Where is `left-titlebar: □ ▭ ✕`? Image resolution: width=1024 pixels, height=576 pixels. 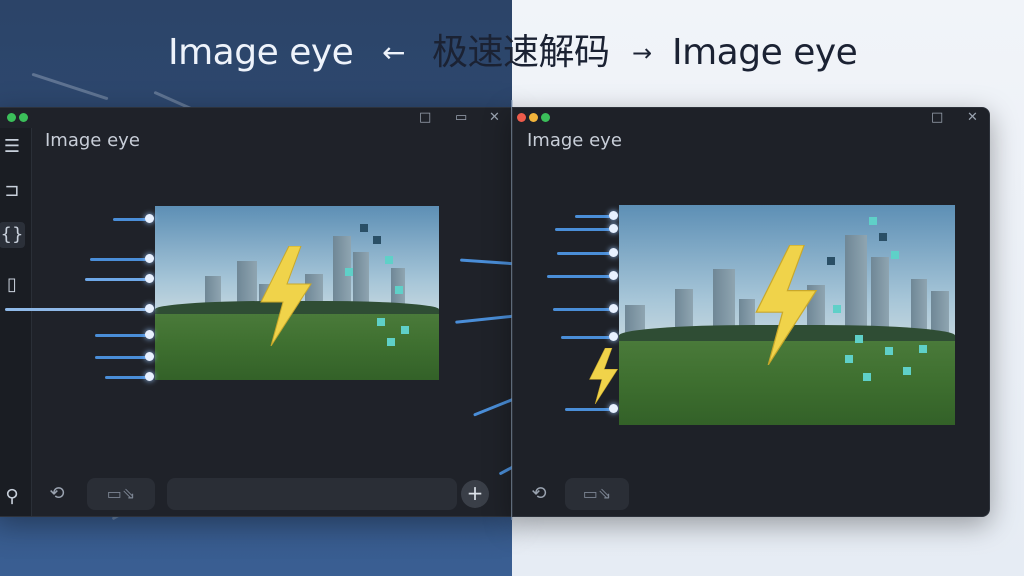 left-titlebar: □ ▭ ✕ is located at coordinates (255, 118).